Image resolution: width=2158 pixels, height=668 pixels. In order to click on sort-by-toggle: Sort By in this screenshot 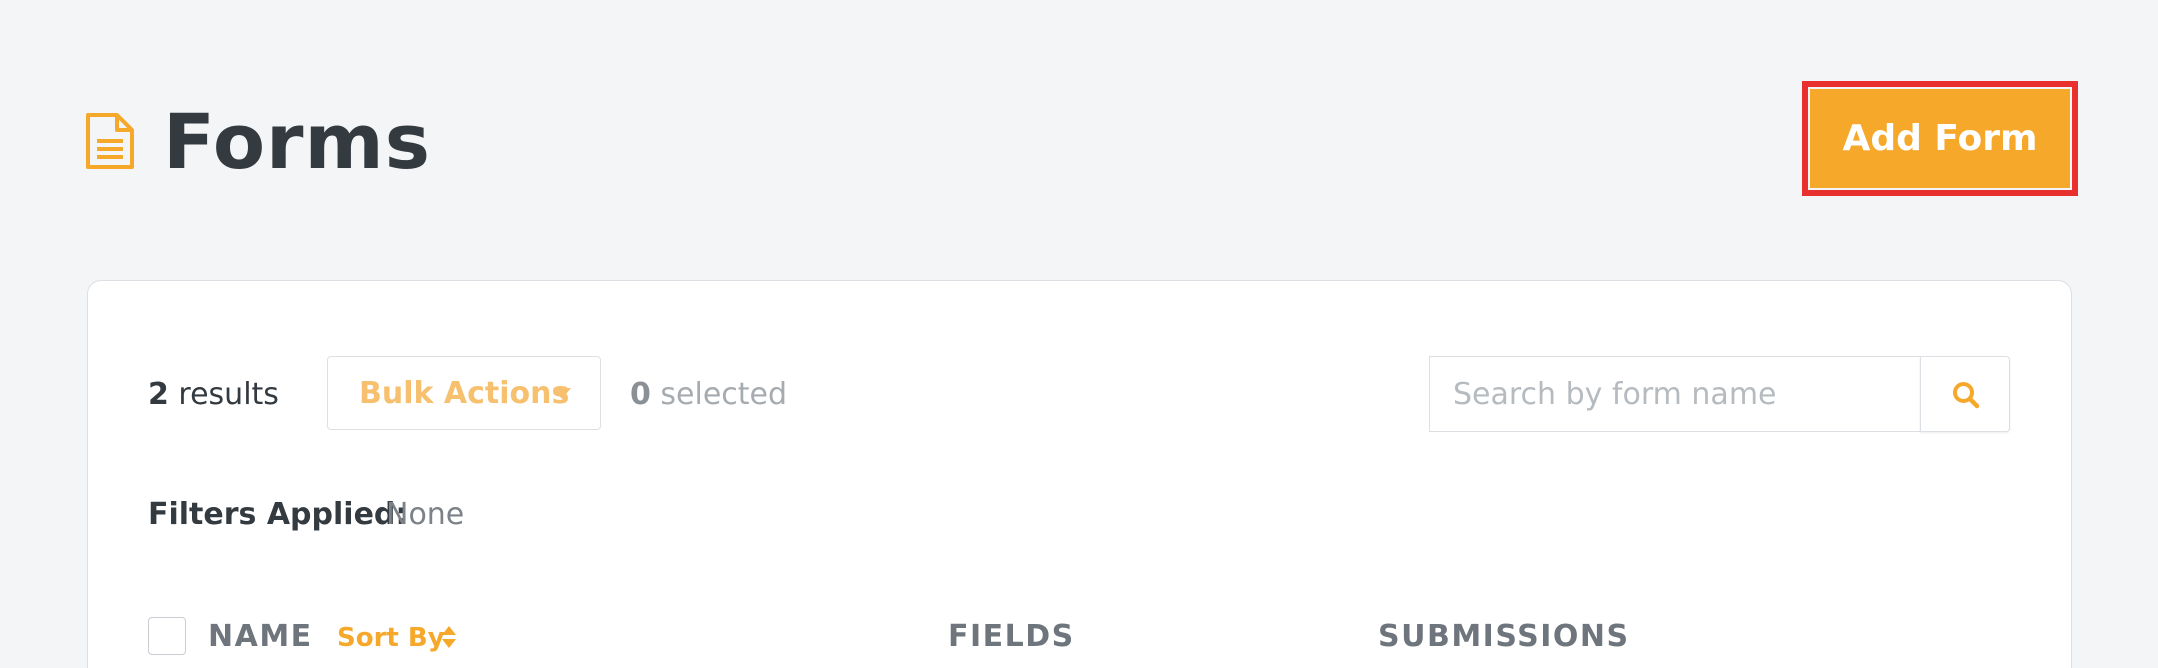, I will do `click(391, 638)`.